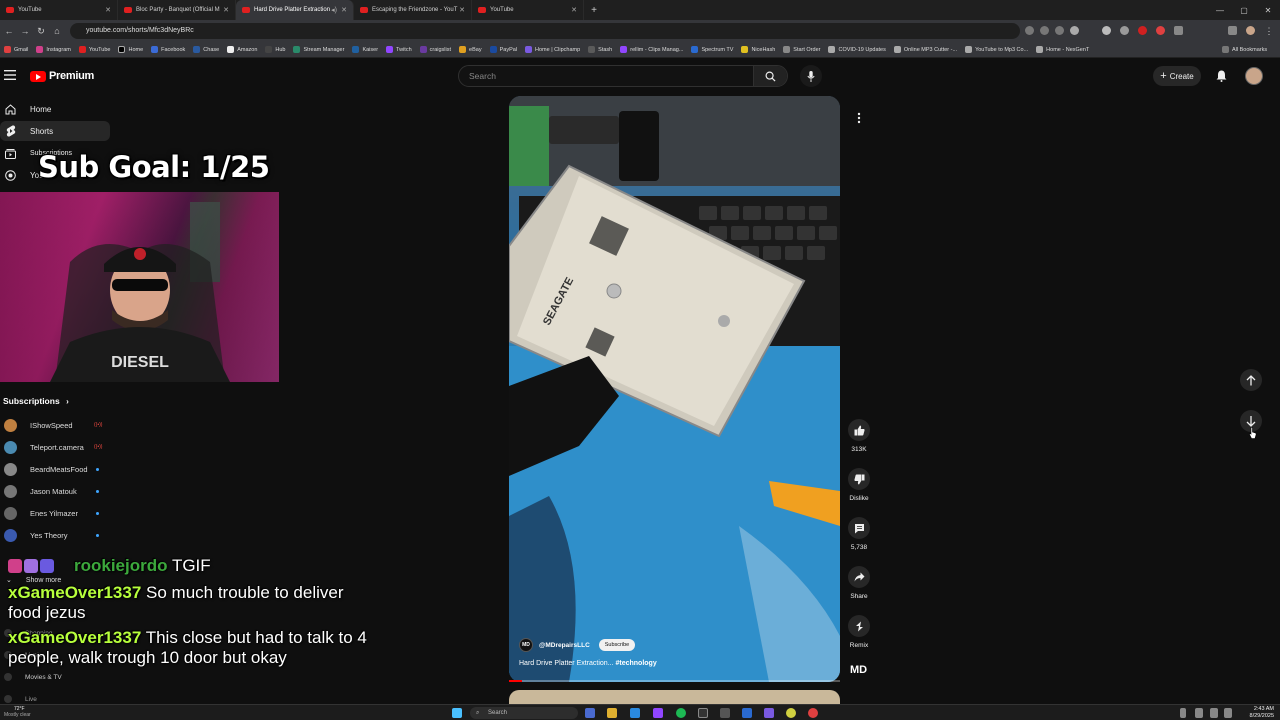 The height and width of the screenshot is (720, 1280). What do you see at coordinates (470, 49) in the screenshot?
I see `bookmark-item: eBay` at bounding box center [470, 49].